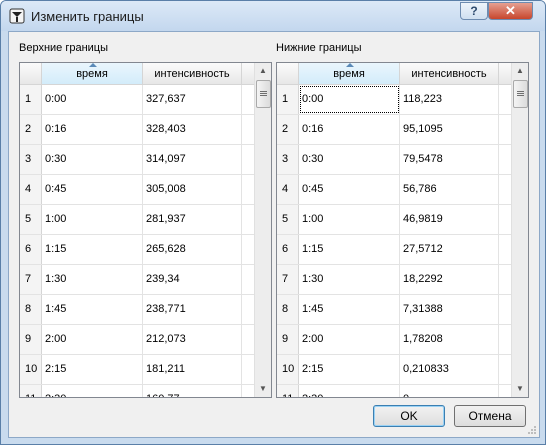 The image size is (546, 445). Describe the element at coordinates (474, 11) in the screenshot. I see `help-button: ?` at that location.